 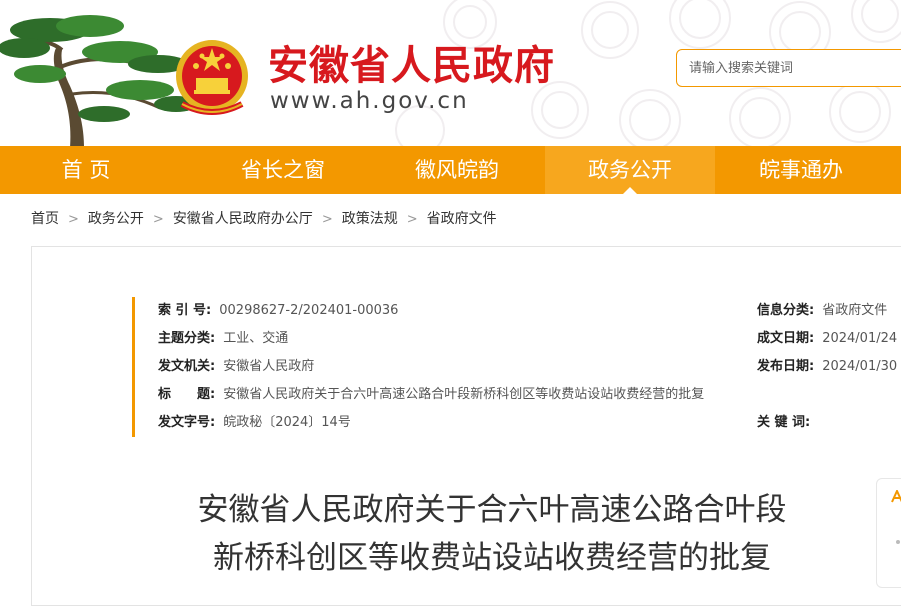 I want to click on national-emblem-icon, so click(x=212, y=77).